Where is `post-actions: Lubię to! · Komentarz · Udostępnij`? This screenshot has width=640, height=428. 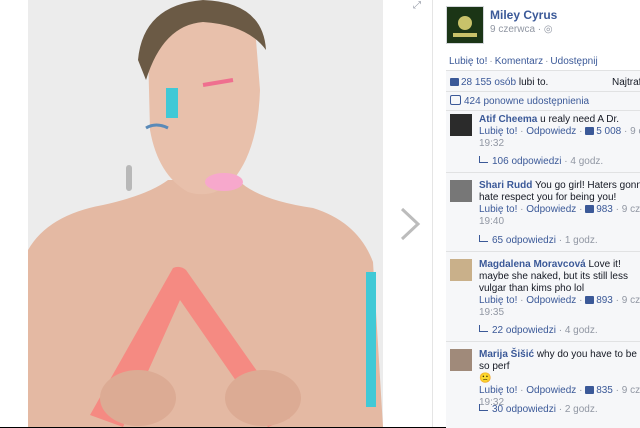 post-actions: Lubię to! · Komentarz · Udostępnij is located at coordinates (523, 61).